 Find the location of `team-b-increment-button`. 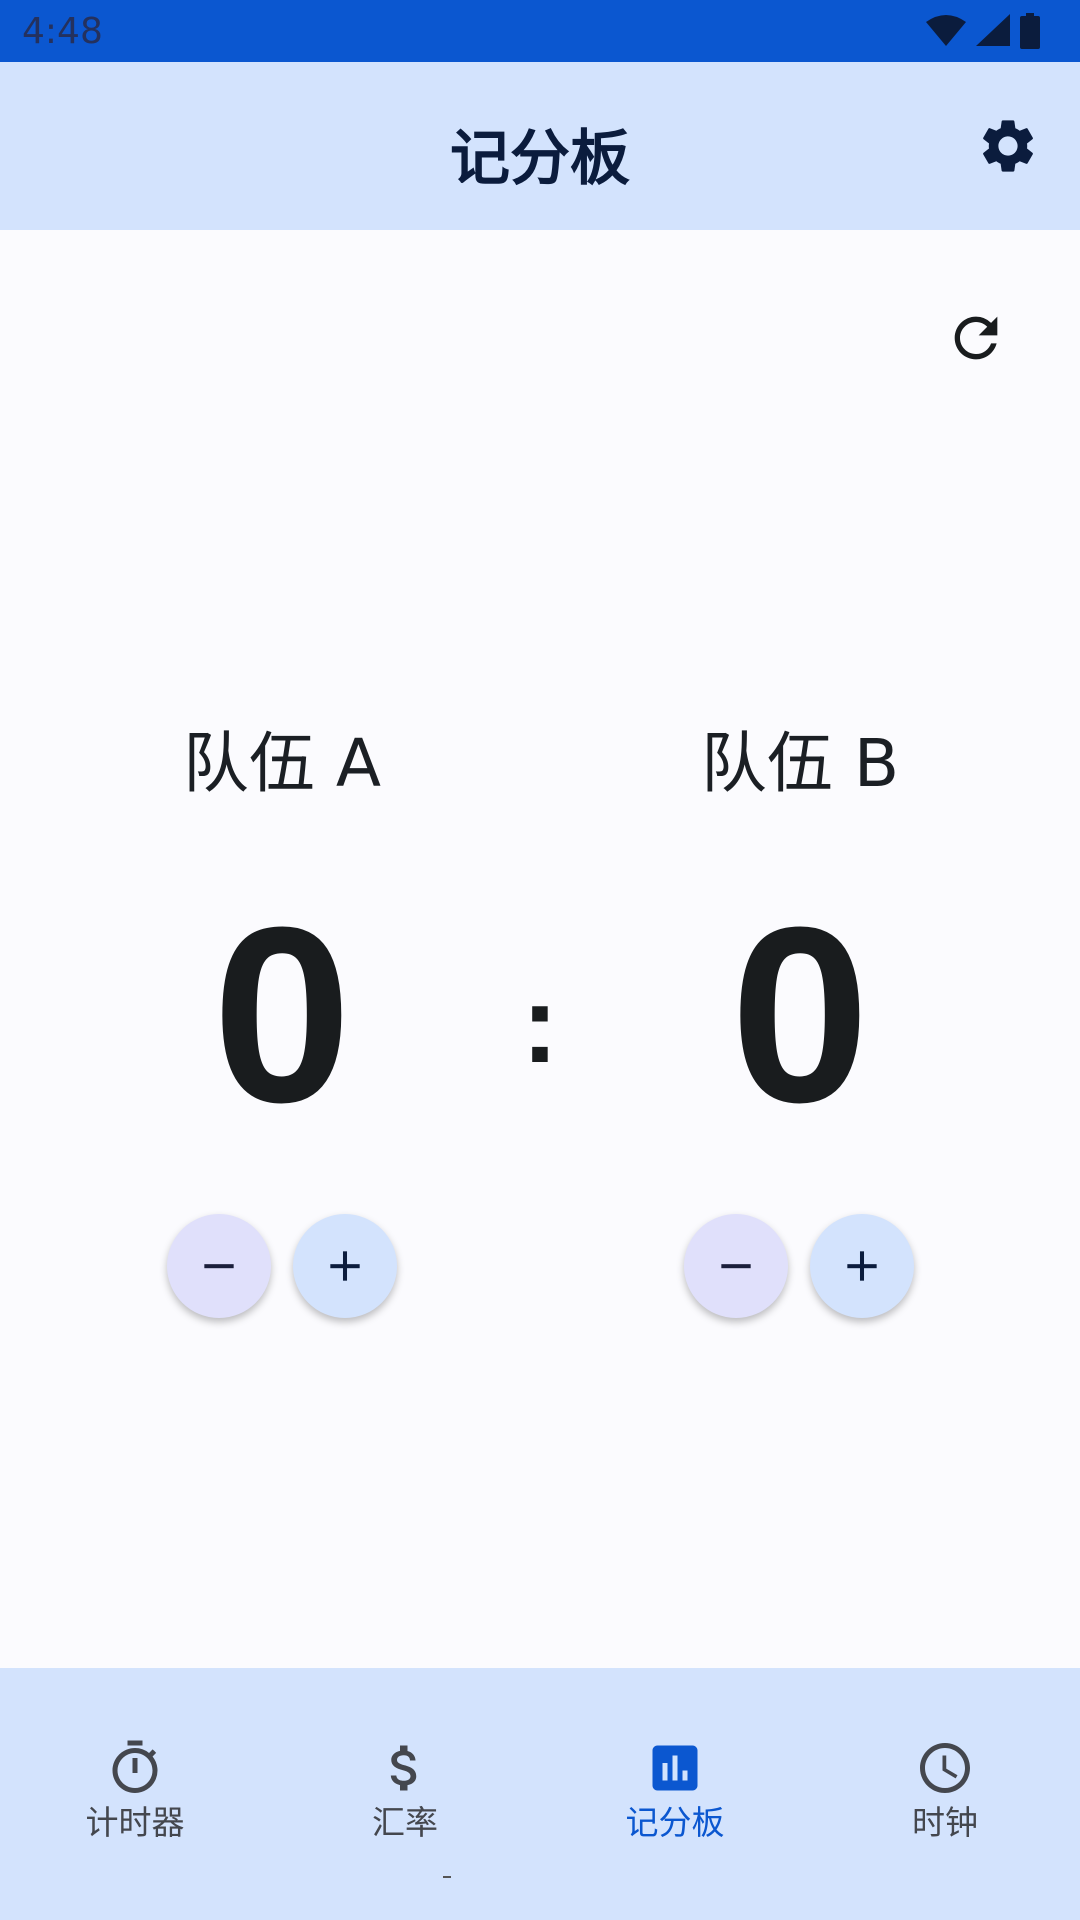

team-b-increment-button is located at coordinates (862, 1266).